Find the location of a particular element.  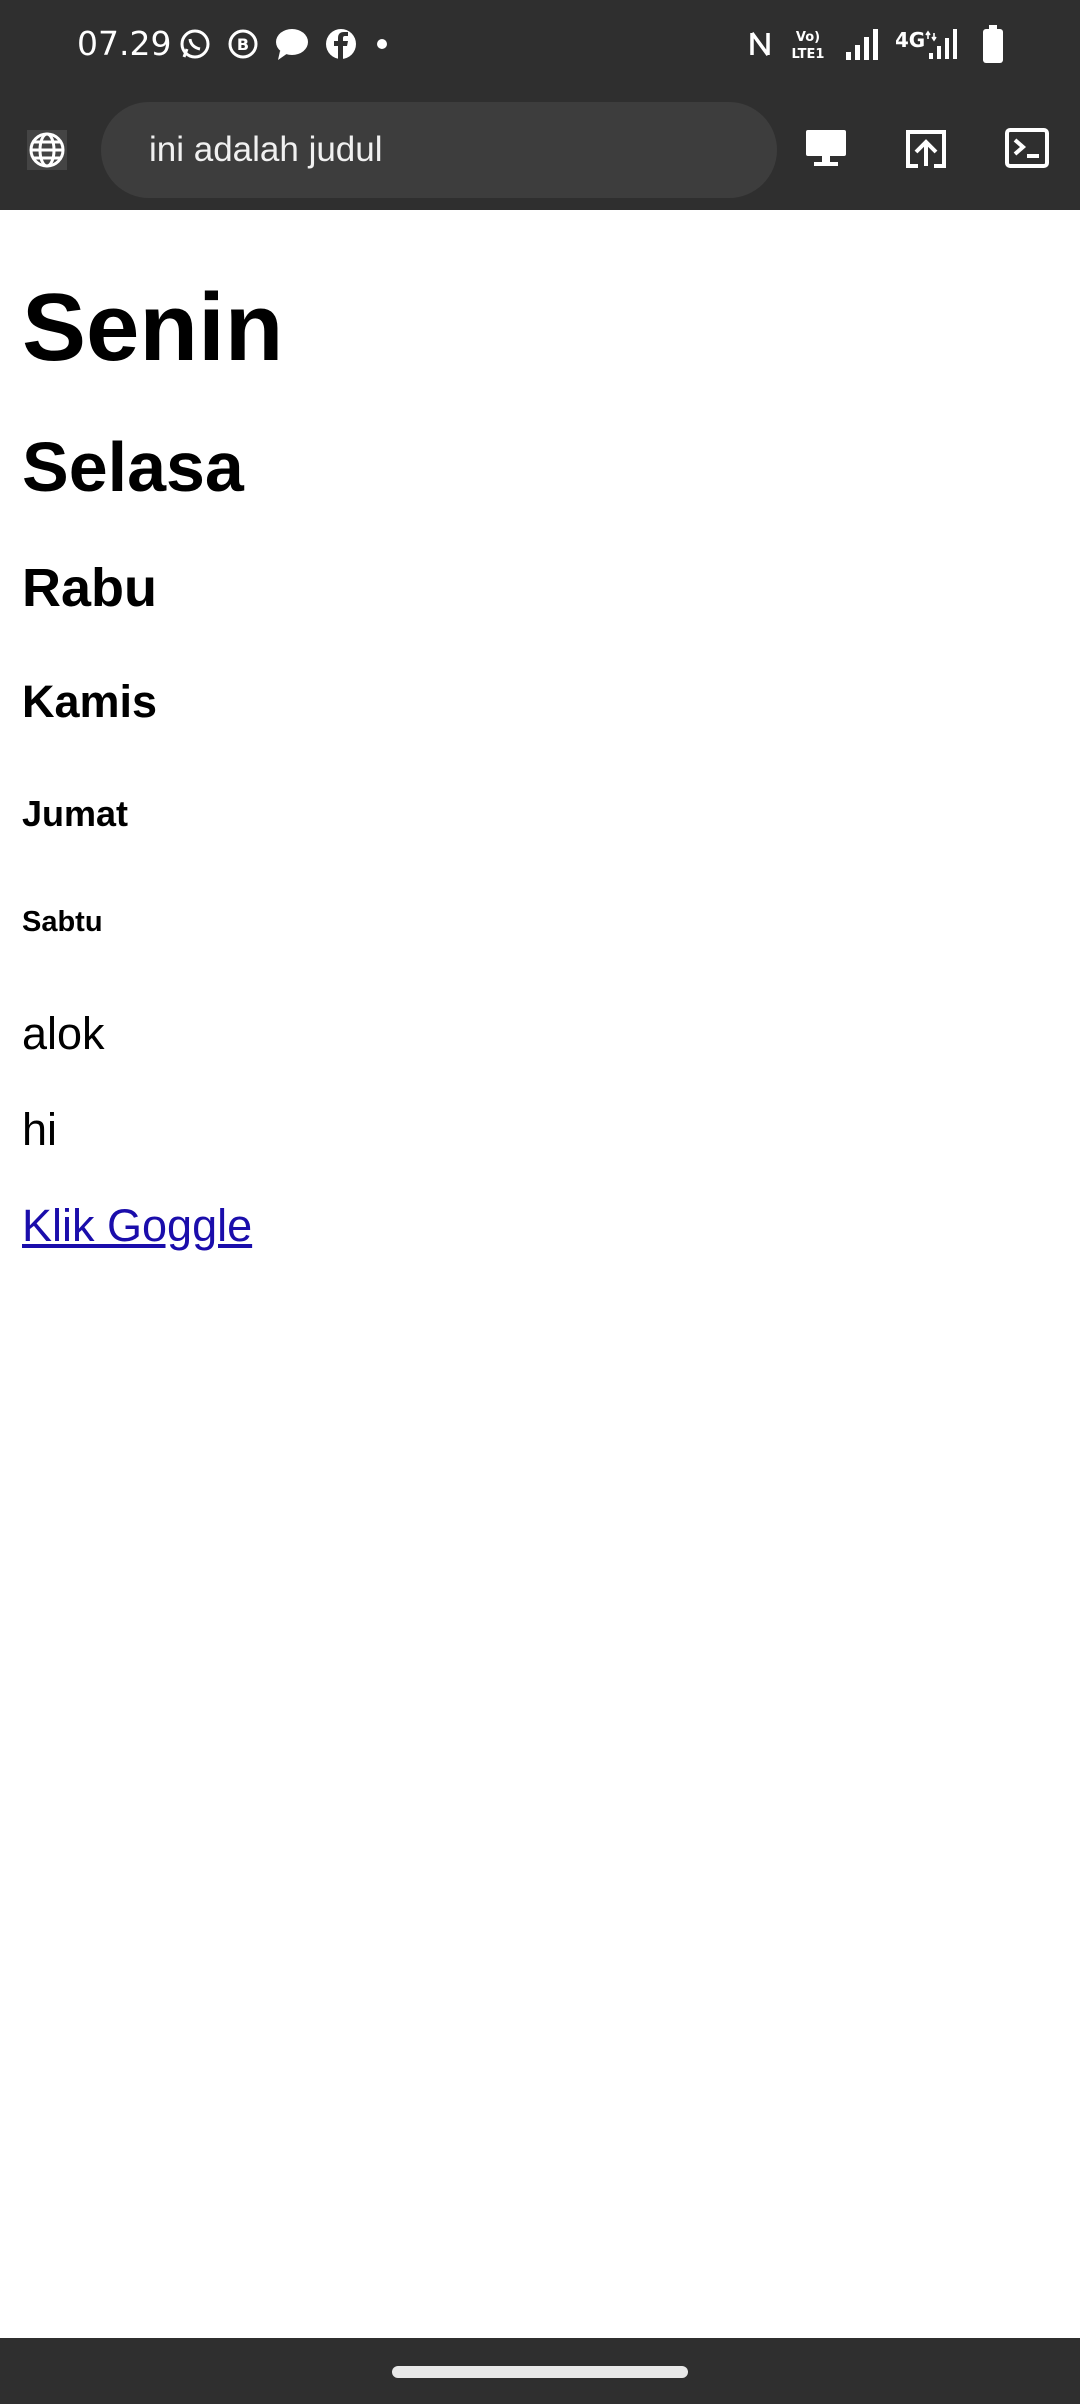

home-gesture-handle is located at coordinates (540, 2372).